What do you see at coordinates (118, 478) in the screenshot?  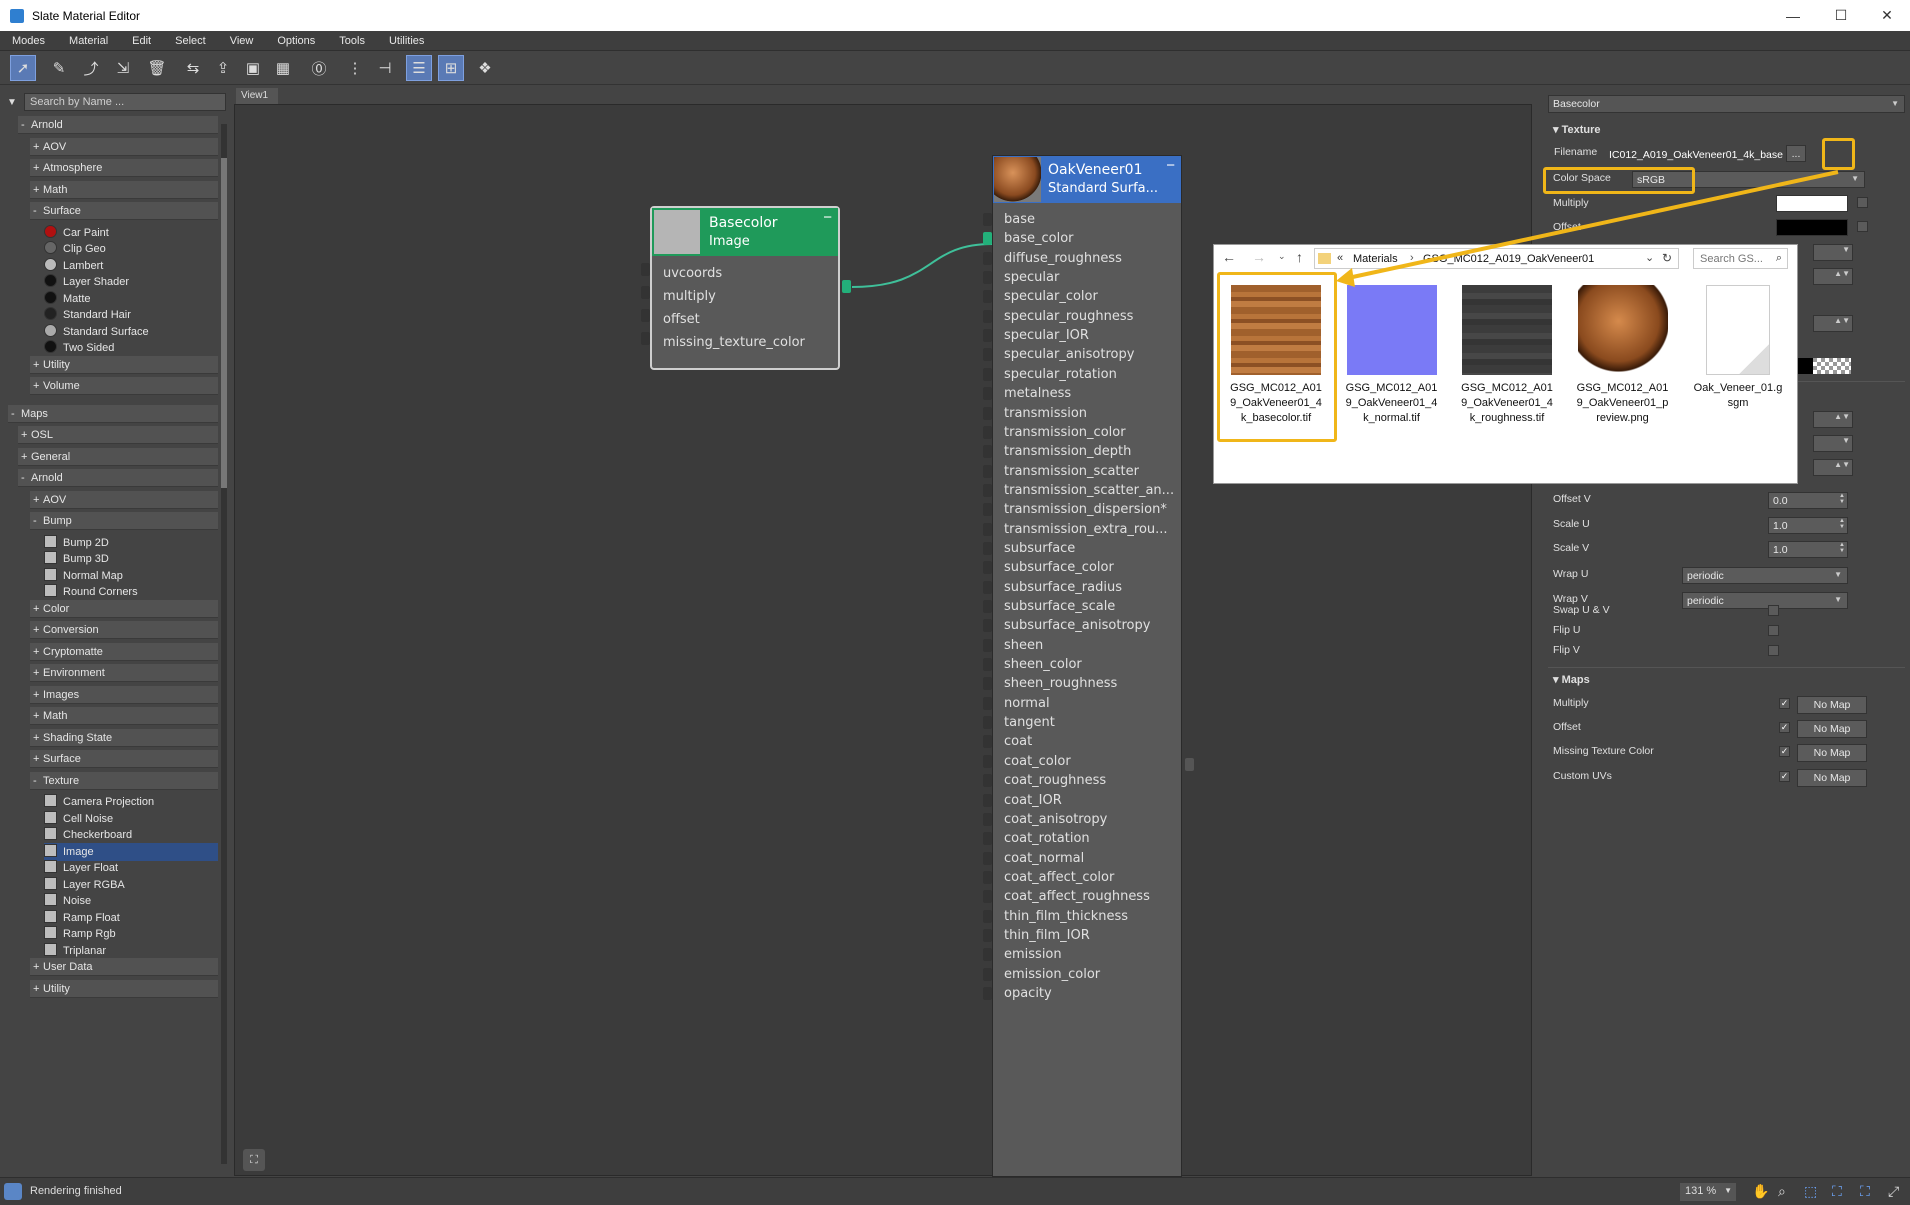 I see `tree-category: - Arnold` at bounding box center [118, 478].